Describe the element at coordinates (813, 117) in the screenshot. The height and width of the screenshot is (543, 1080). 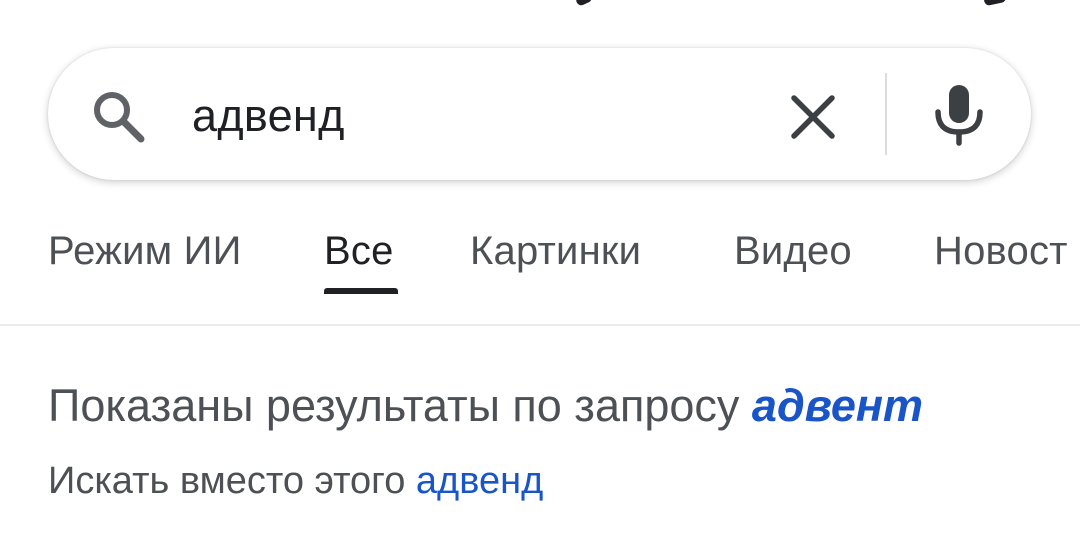
I see `close-icon` at that location.